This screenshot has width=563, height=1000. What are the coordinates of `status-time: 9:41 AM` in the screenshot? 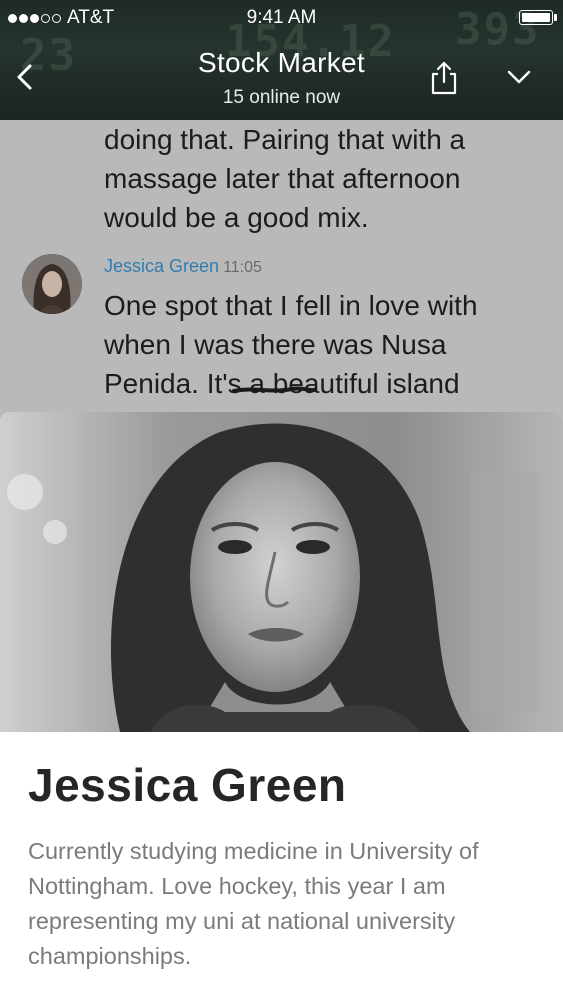 It's located at (281, 17).